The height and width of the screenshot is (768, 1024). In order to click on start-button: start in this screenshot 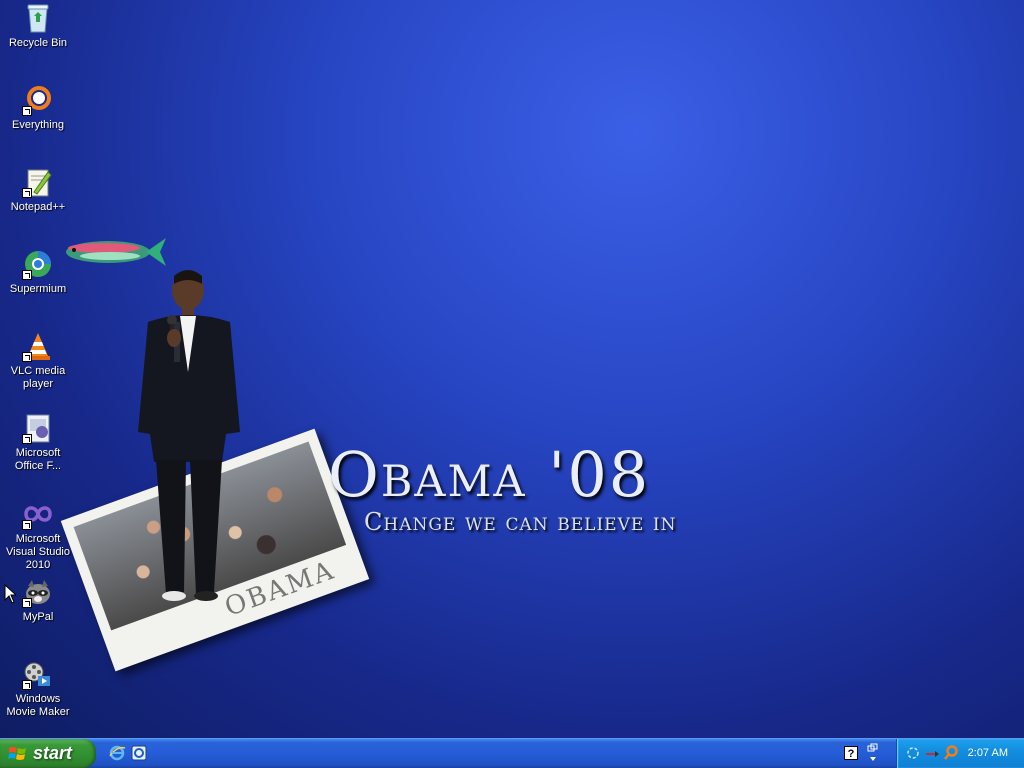, I will do `click(48, 753)`.